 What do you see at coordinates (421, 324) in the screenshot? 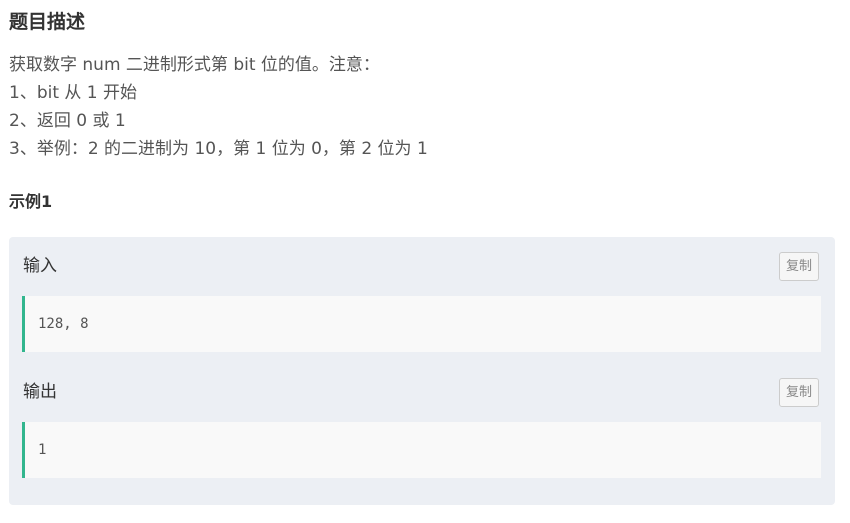
I see `input-code-block: 128, 8` at bounding box center [421, 324].